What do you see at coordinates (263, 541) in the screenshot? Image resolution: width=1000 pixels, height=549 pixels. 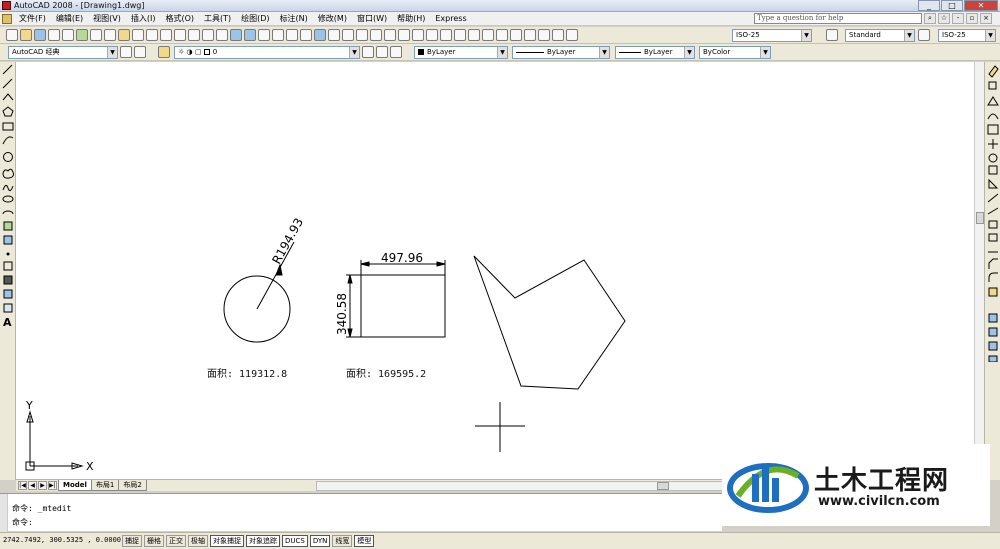 I see `toggle-otrack: 对象追踪` at bounding box center [263, 541].